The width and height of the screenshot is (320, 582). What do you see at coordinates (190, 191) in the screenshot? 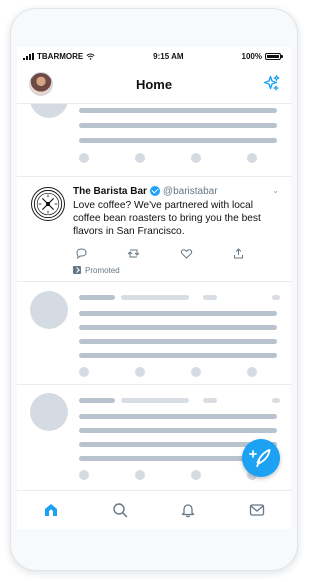
I see `user-handle: @baristabar` at bounding box center [190, 191].